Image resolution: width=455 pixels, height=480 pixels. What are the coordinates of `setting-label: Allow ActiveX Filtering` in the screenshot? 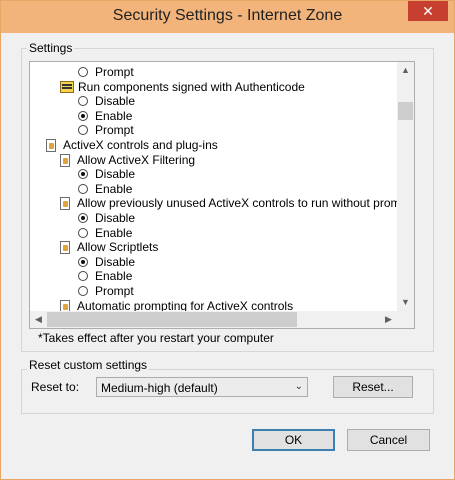 It's located at (136, 159).